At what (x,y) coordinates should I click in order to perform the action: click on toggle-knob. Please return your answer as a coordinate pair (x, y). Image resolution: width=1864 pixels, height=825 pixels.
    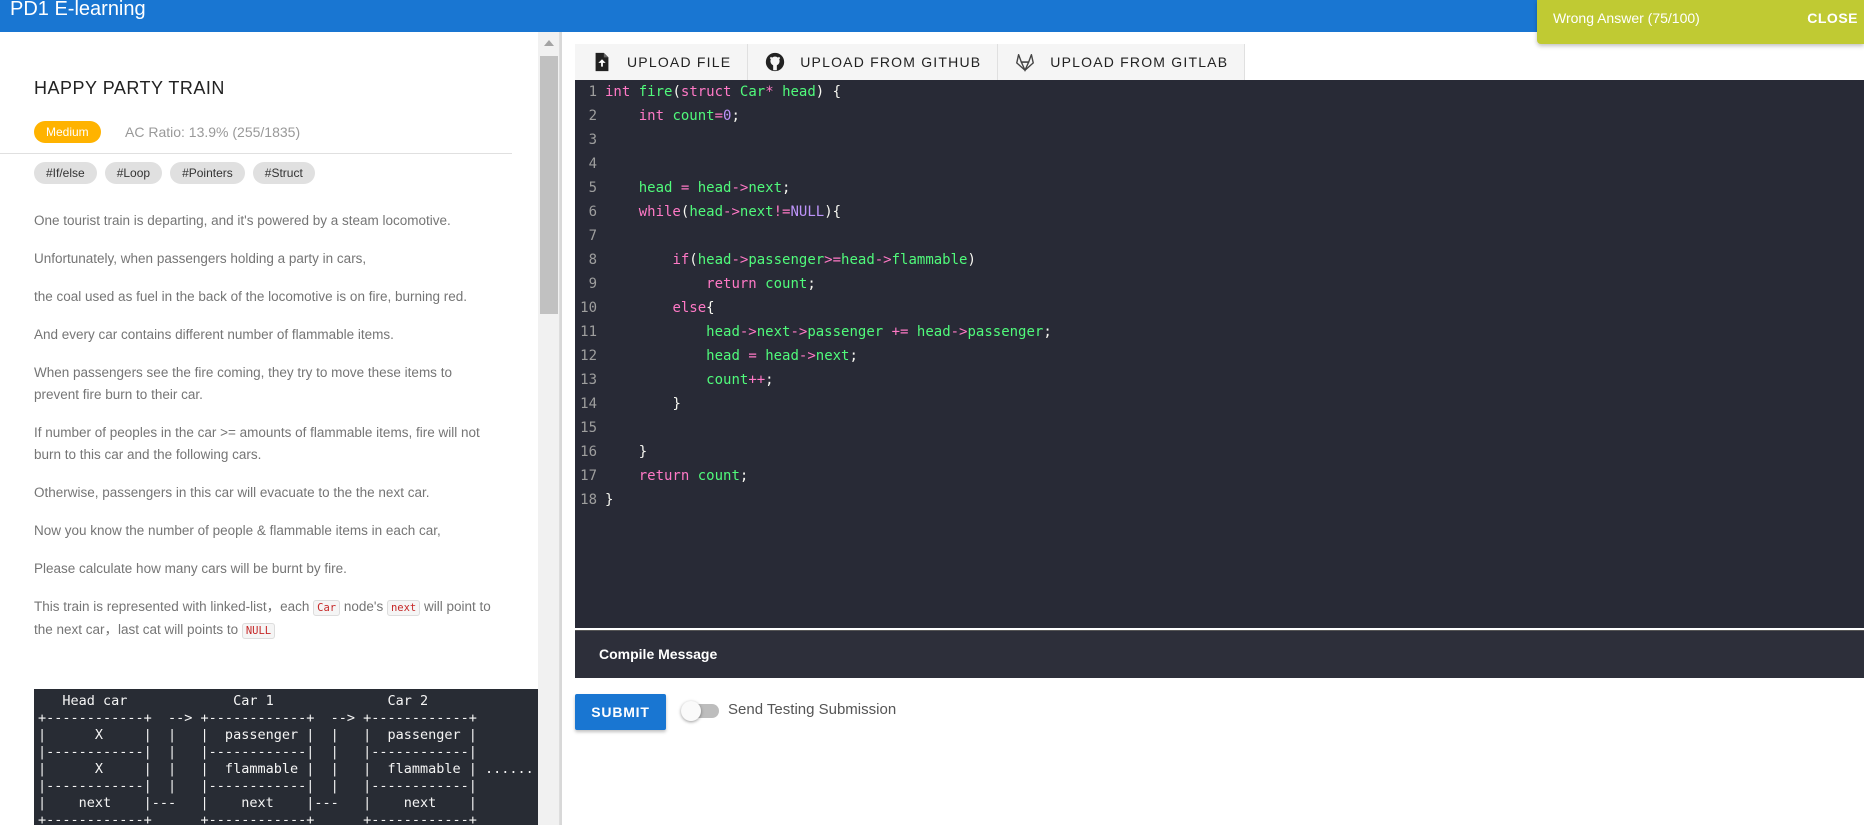
    Looking at the image, I should click on (691, 711).